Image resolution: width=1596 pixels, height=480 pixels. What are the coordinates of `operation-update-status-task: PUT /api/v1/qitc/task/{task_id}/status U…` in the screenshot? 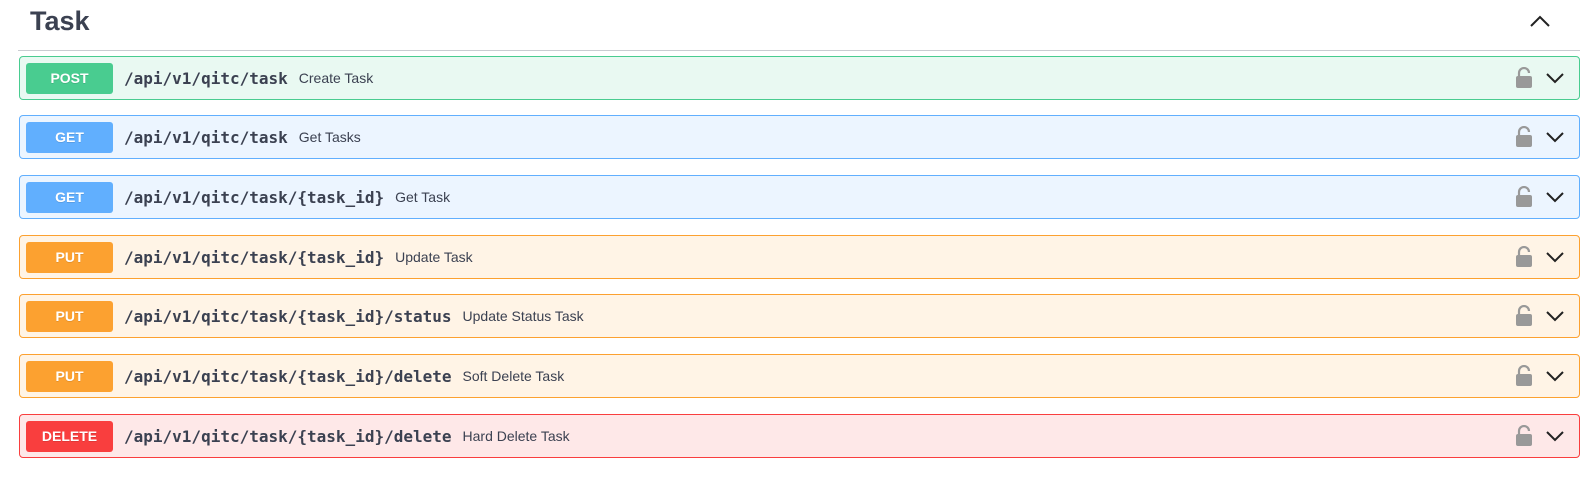 It's located at (799, 316).